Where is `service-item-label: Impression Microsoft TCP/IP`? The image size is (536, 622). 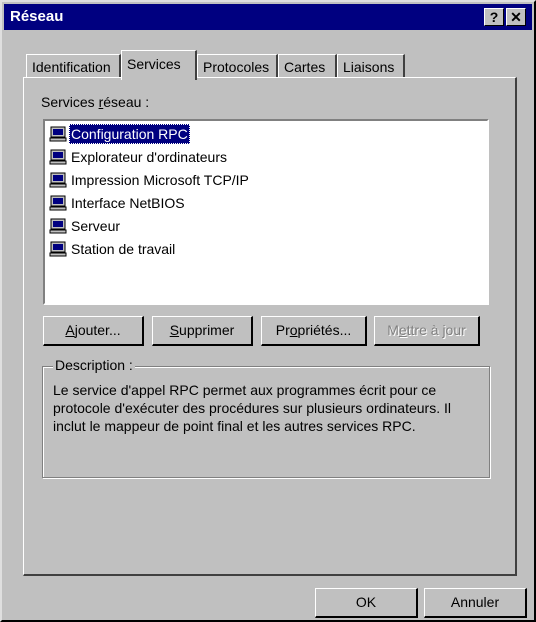 service-item-label: Impression Microsoft TCP/IP is located at coordinates (160, 180).